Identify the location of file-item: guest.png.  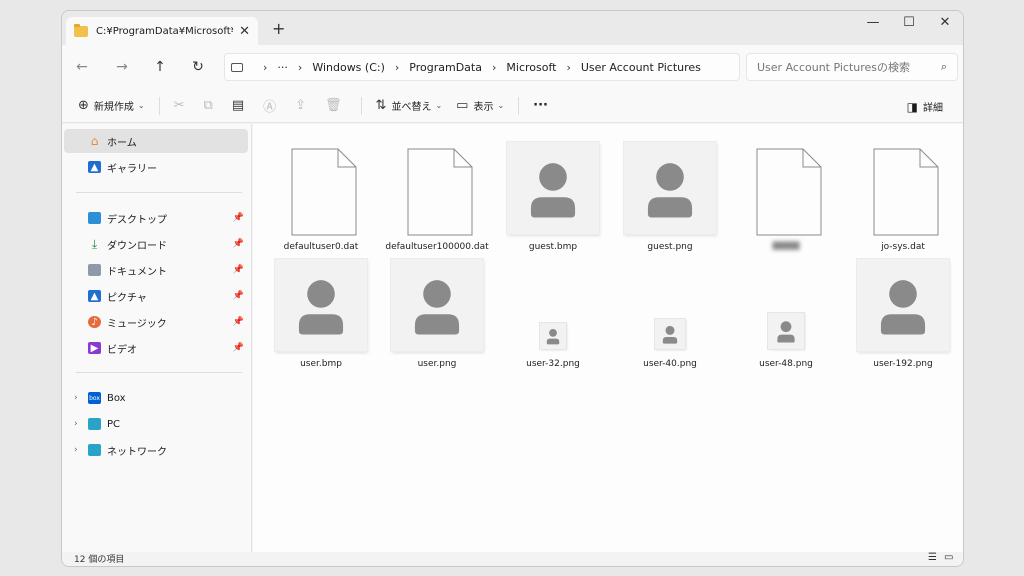
(670, 194).